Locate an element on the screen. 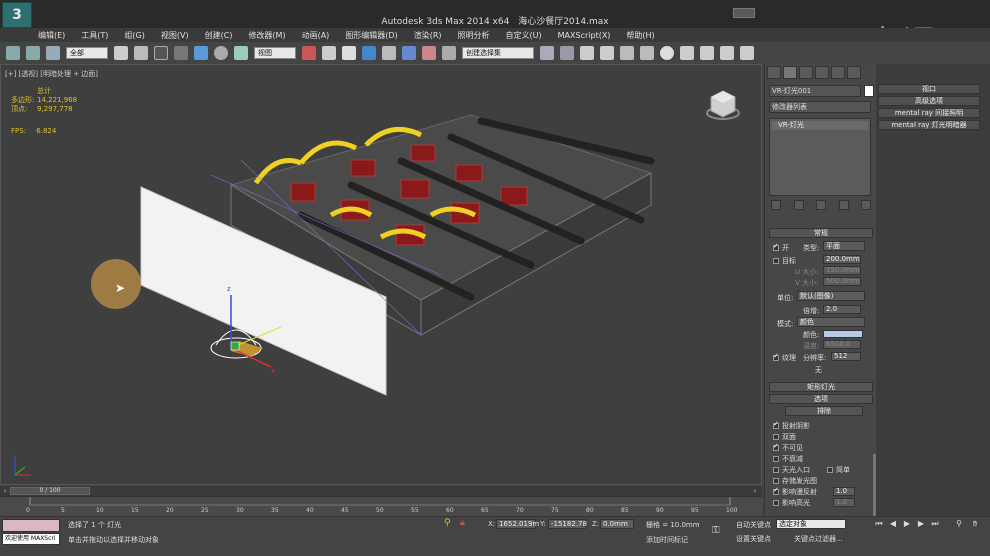  menu-modifiers: 修改器(M) is located at coordinates (270, 35).